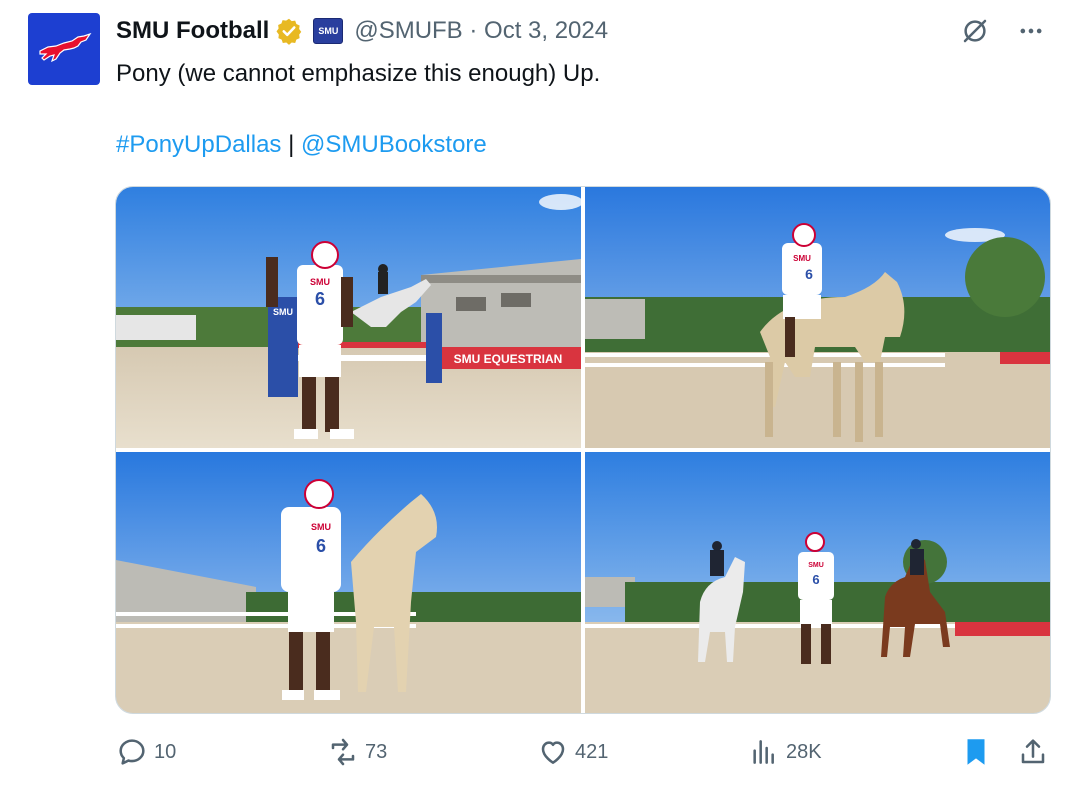 This screenshot has width=1078, height=796. I want to click on share-icon, so click(1033, 751).